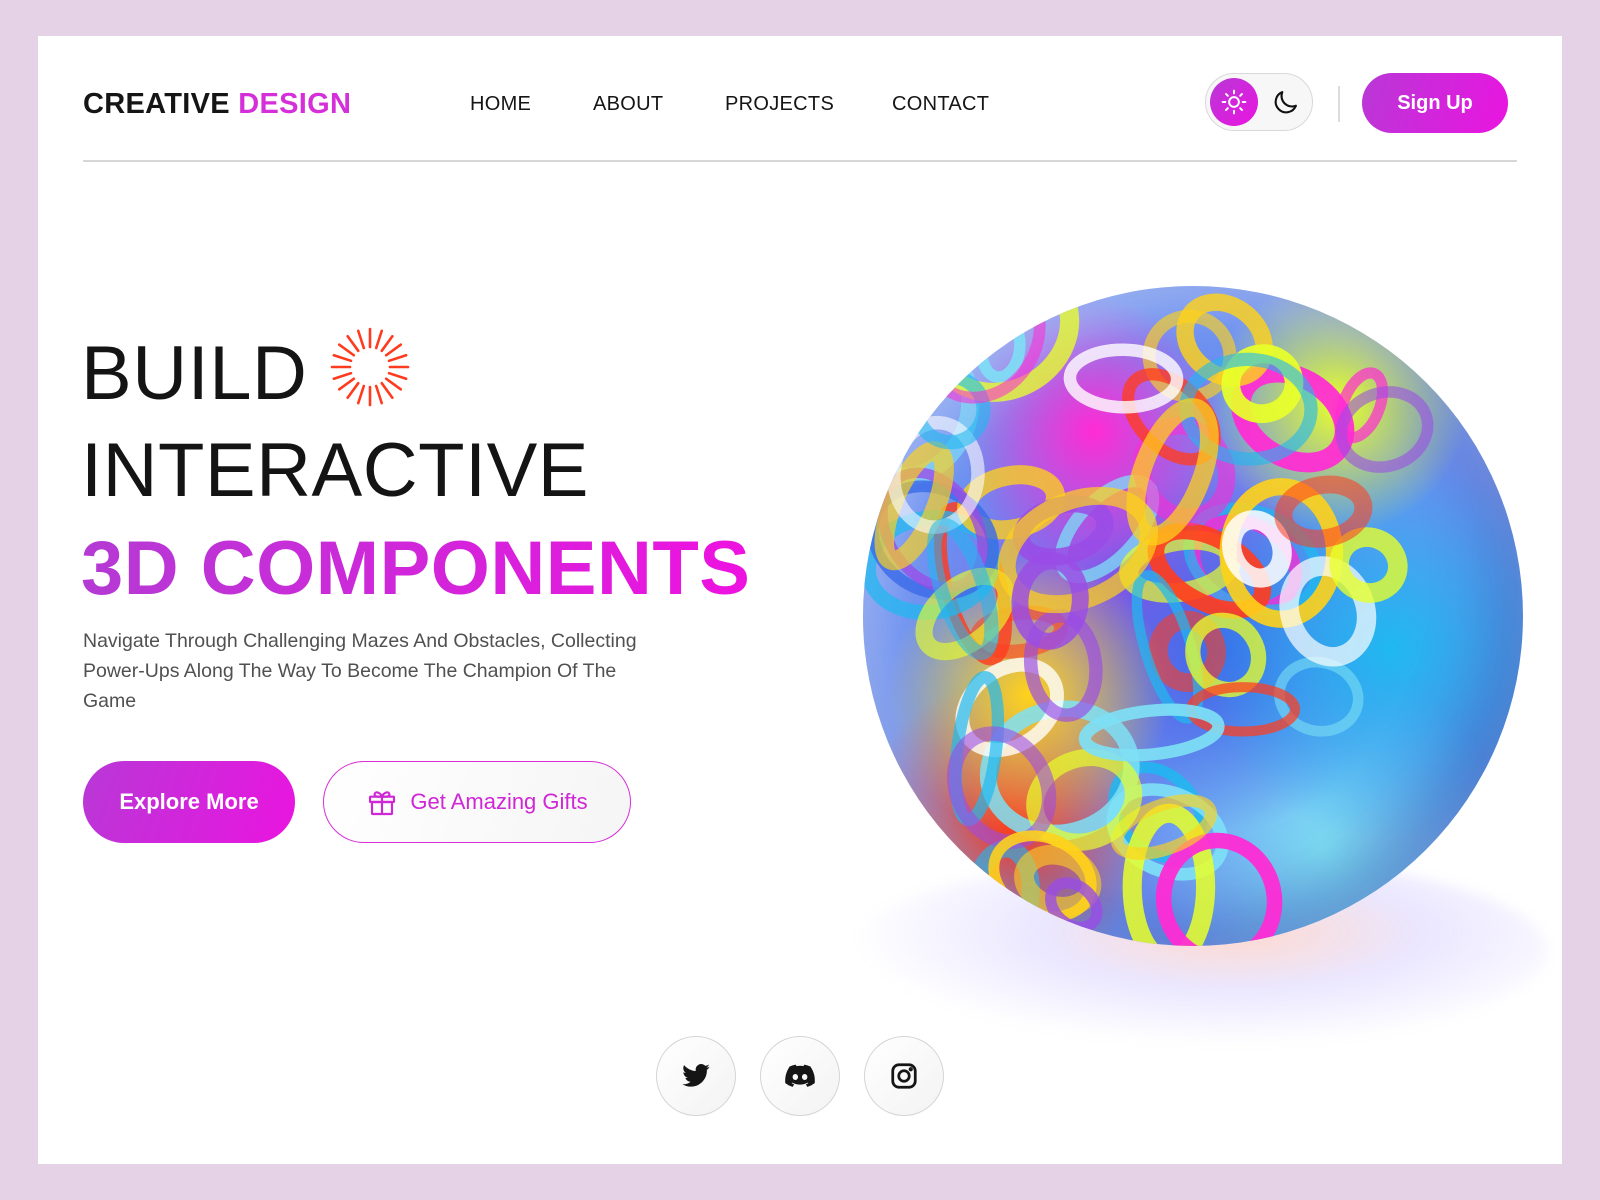 The image size is (1600, 1200). I want to click on sunburst-icon, so click(370, 367).